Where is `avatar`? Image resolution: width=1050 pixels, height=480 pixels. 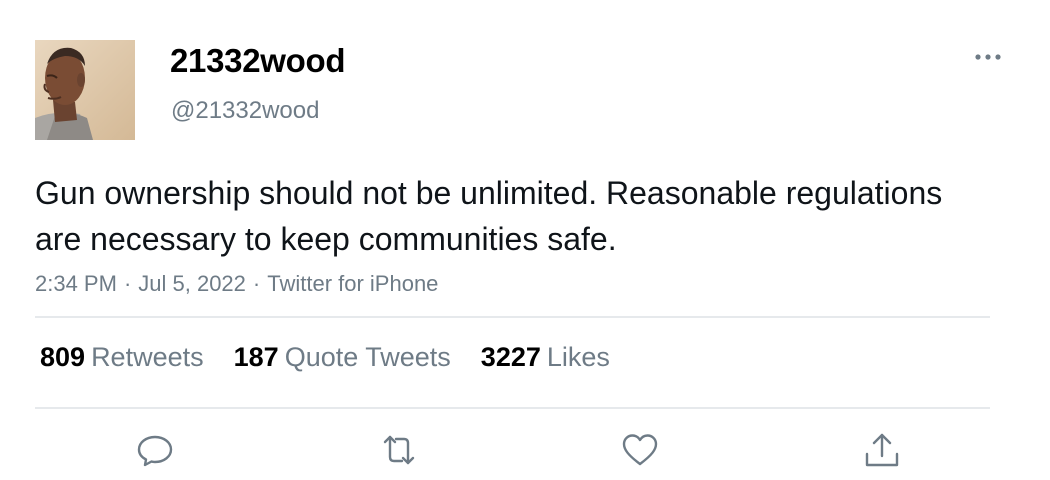
avatar is located at coordinates (85, 90).